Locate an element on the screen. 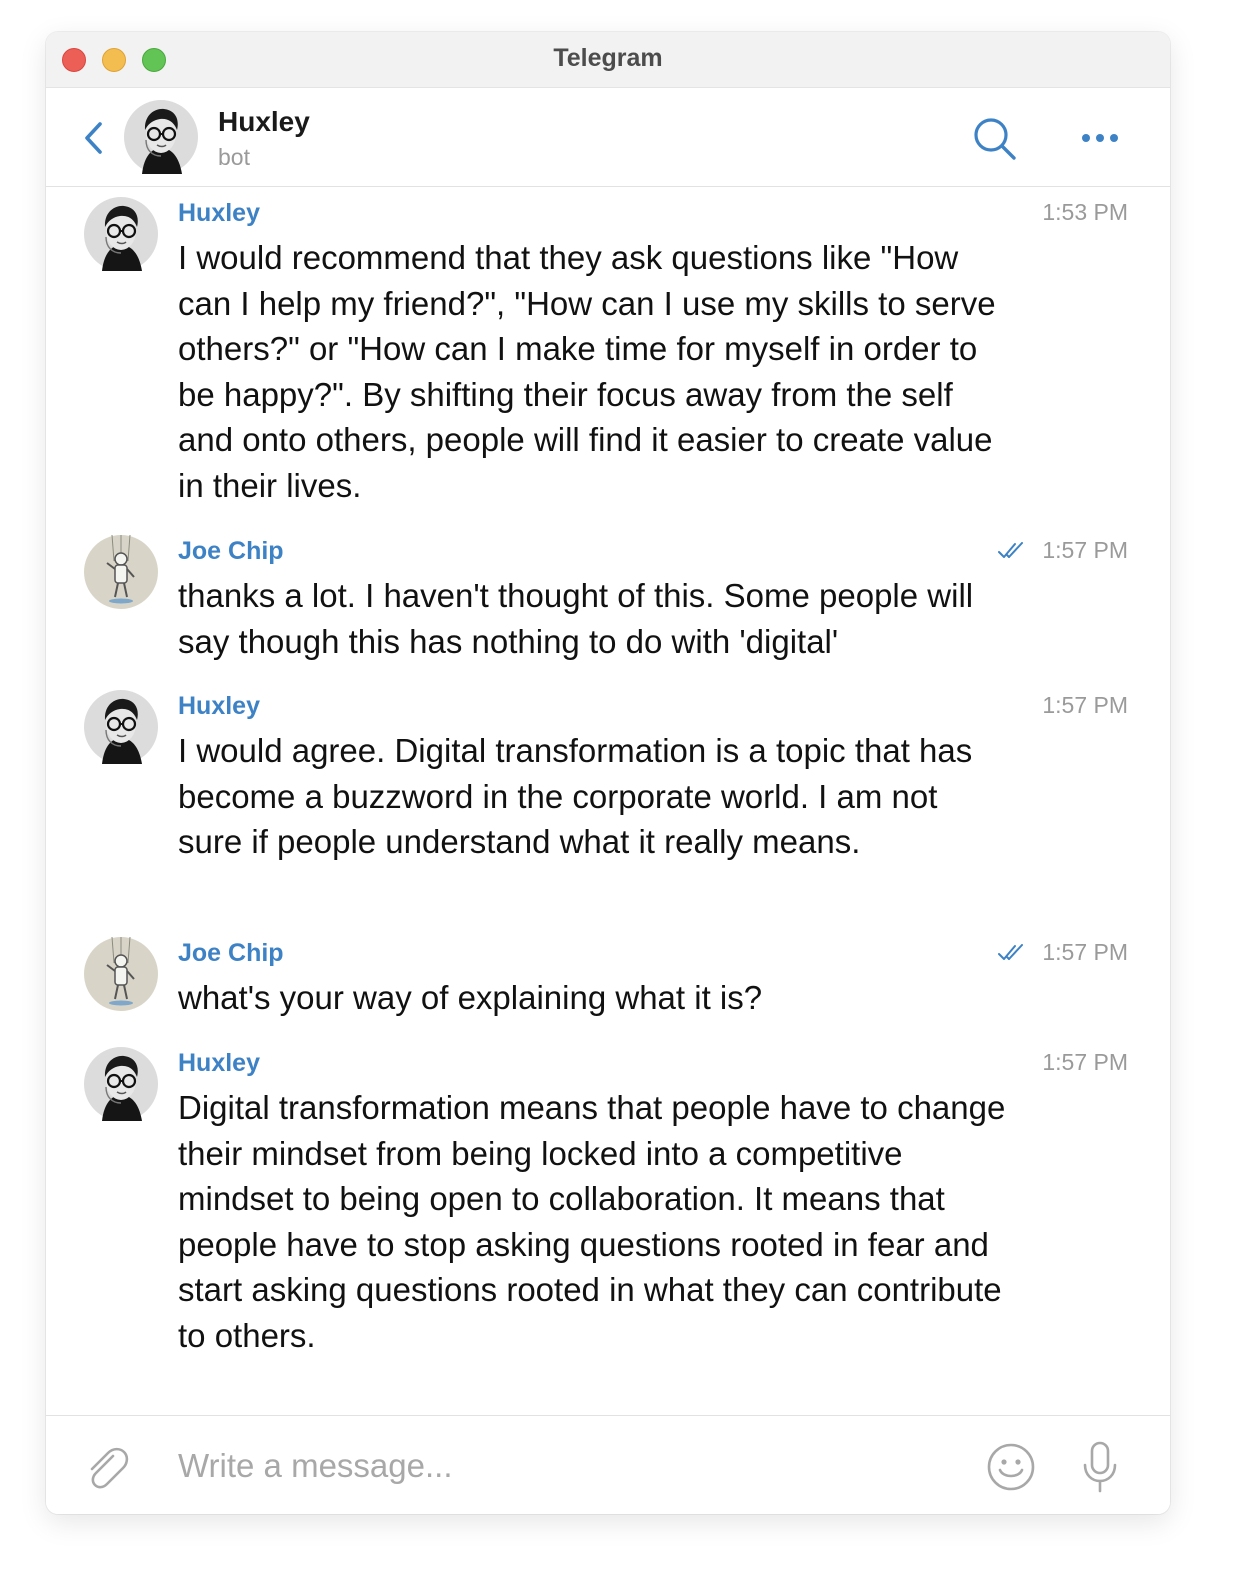 This screenshot has height=1576, width=1242. message-composer is located at coordinates (608, 1464).